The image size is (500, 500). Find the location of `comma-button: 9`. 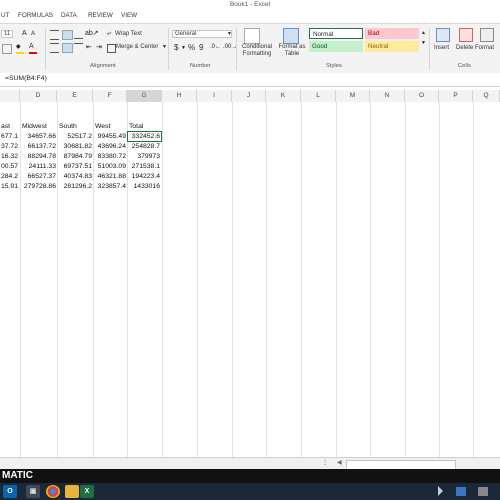

comma-button: 9 is located at coordinates (201, 47).